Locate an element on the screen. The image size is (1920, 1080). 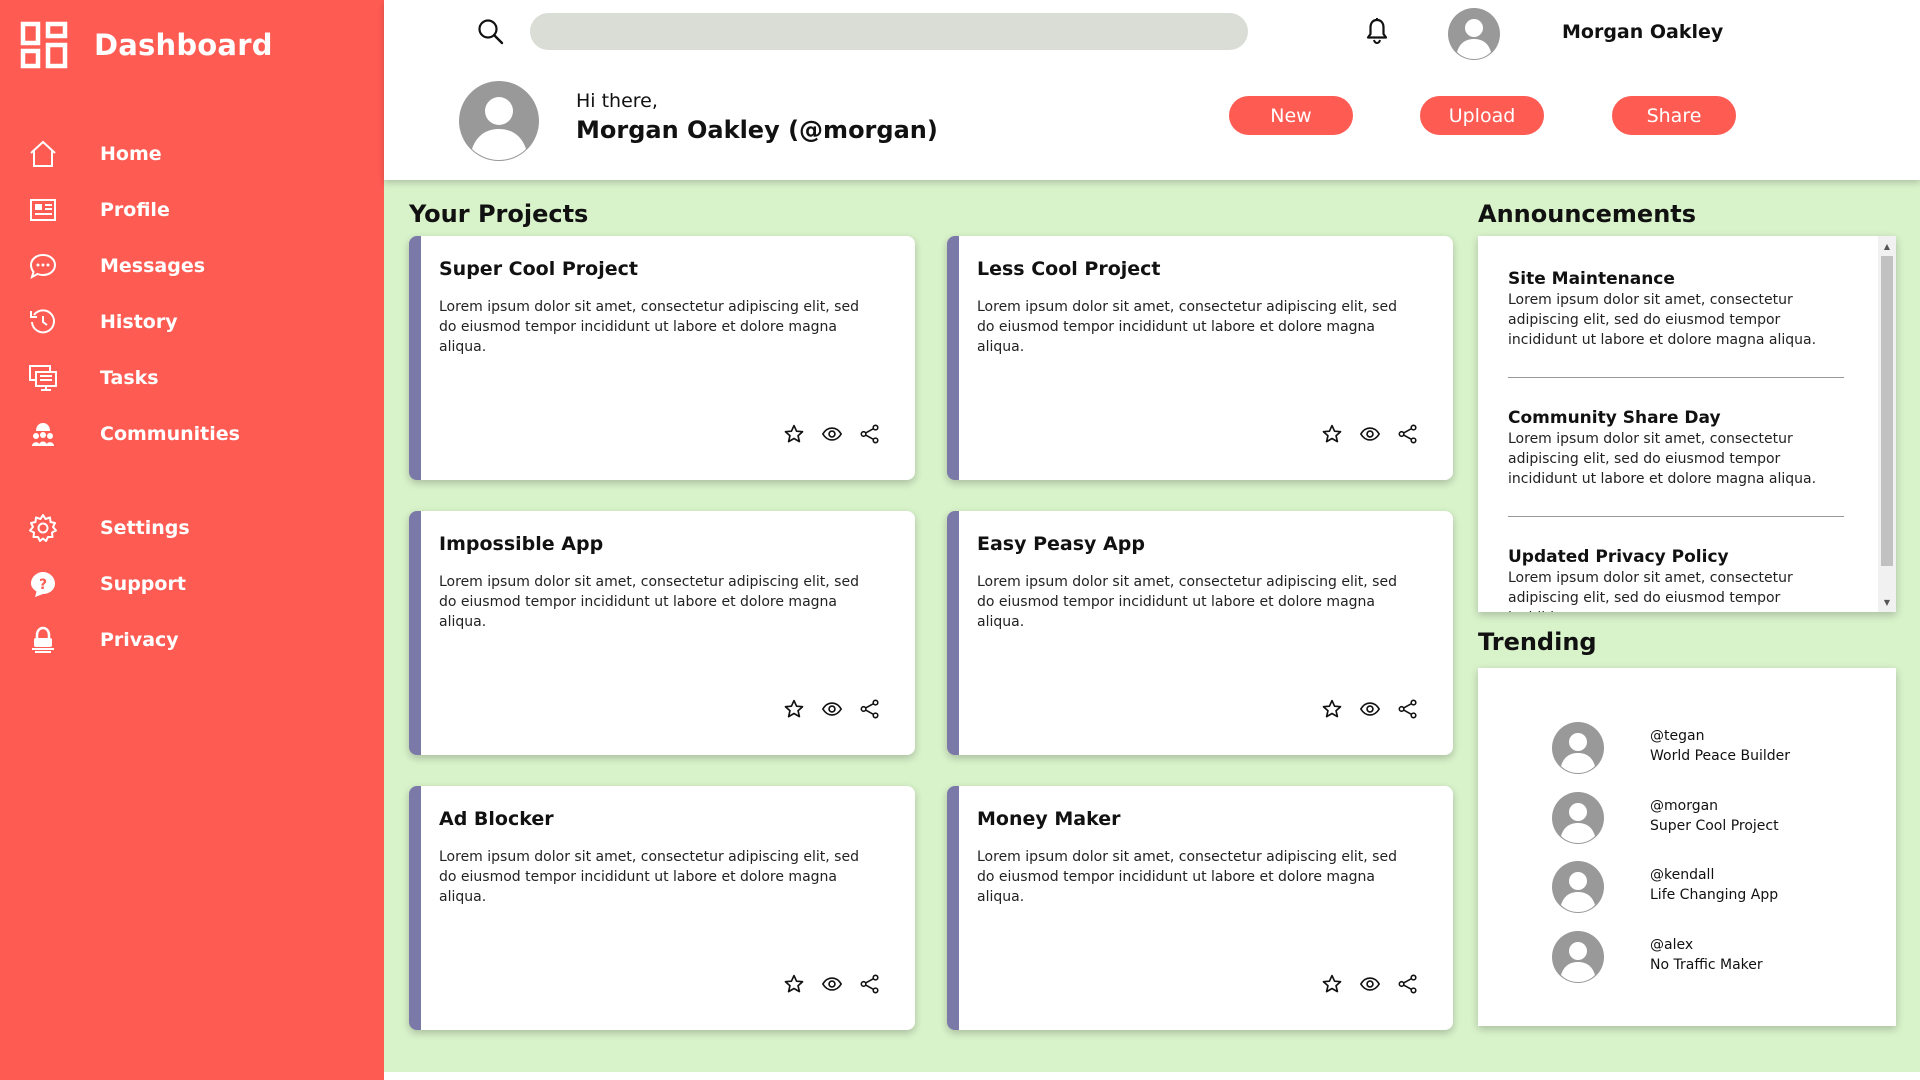
communities-icon is located at coordinates (43, 434).